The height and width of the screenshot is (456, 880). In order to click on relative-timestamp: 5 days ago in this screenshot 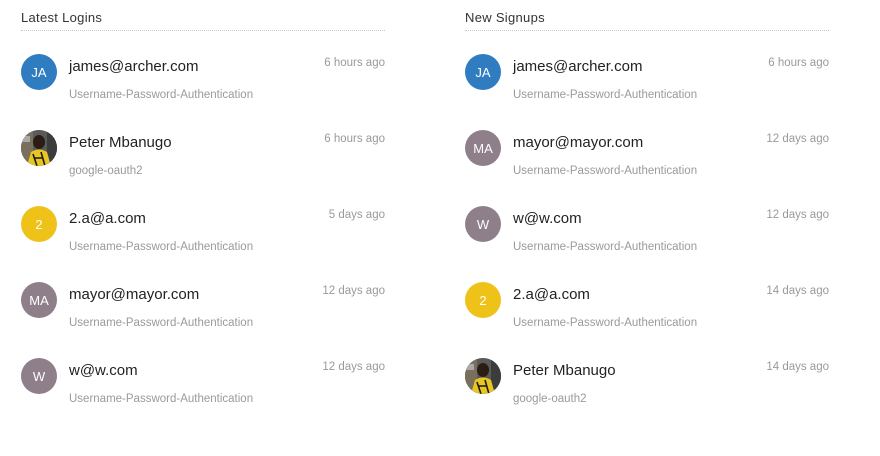, I will do `click(356, 215)`.